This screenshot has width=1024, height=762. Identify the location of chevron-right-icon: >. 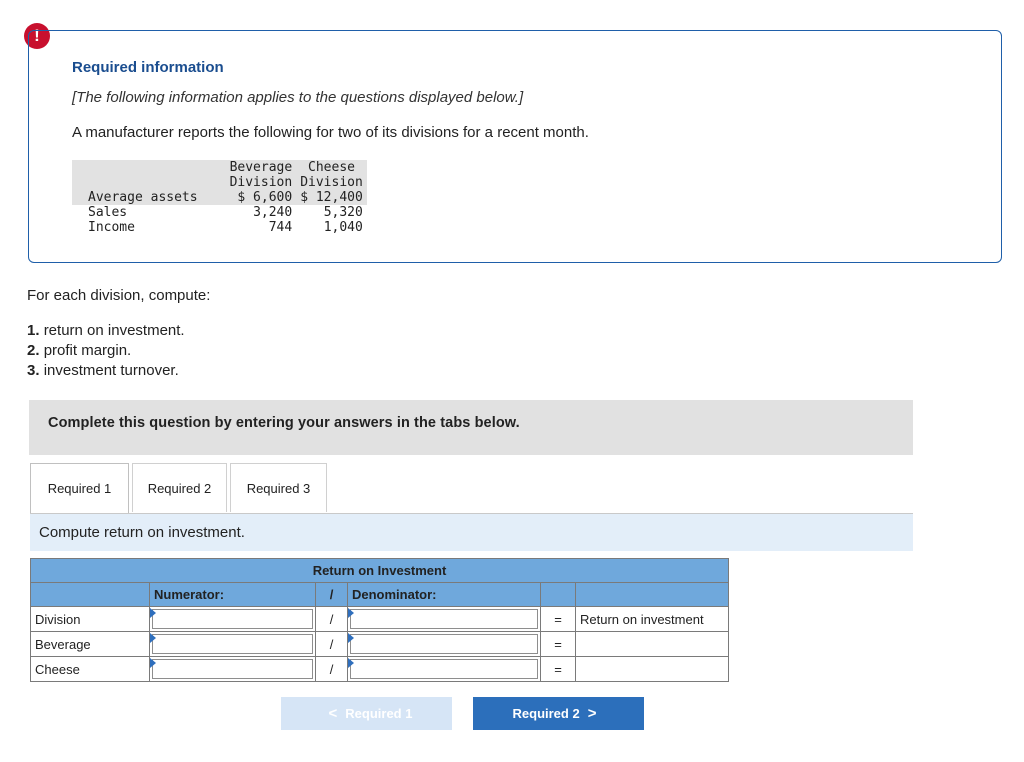
(592, 713).